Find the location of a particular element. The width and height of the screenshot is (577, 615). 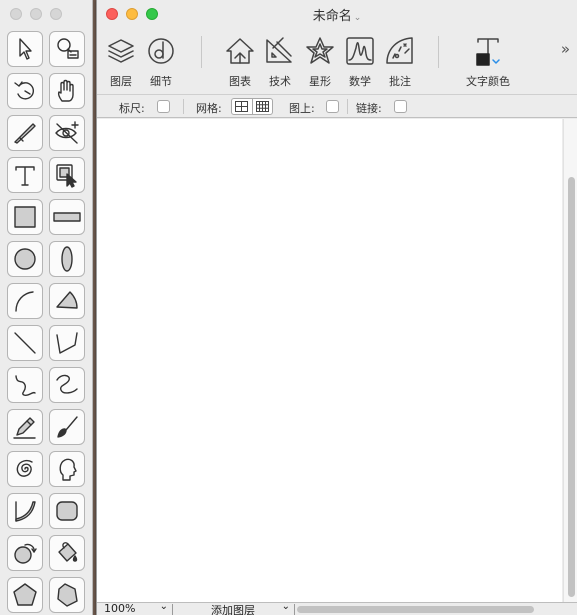

ruler-checkbox is located at coordinates (163, 106).